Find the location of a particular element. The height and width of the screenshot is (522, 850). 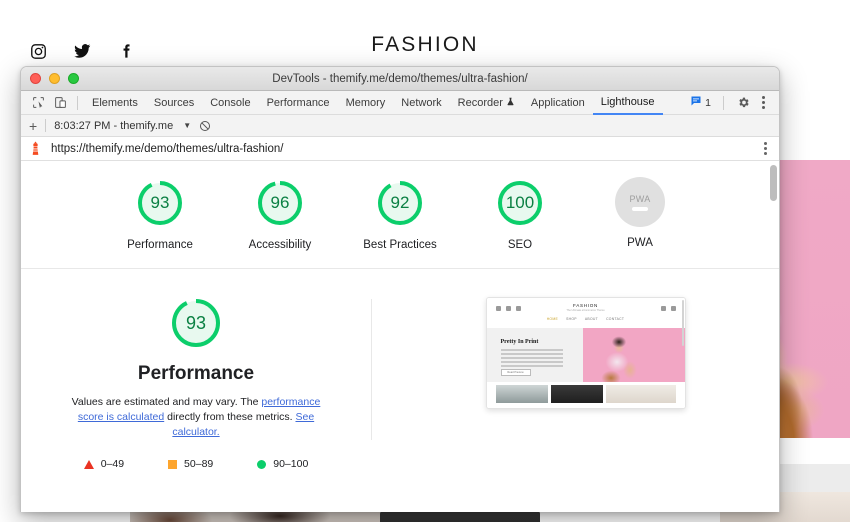

legend-item-fail: 0–49 is located at coordinates (104, 464).